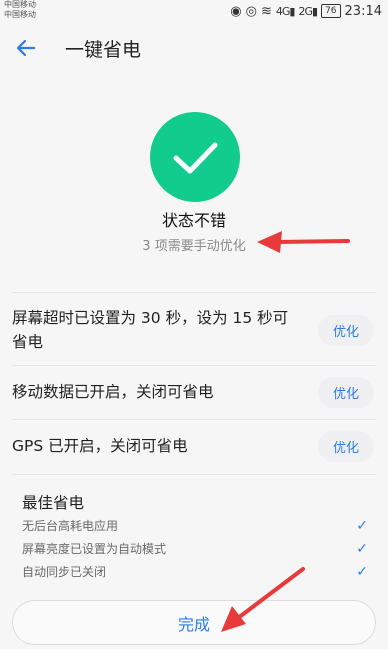 The height and width of the screenshot is (649, 388). Describe the element at coordinates (251, 11) in the screenshot. I see `eye-comfort-icon: ◎` at that location.